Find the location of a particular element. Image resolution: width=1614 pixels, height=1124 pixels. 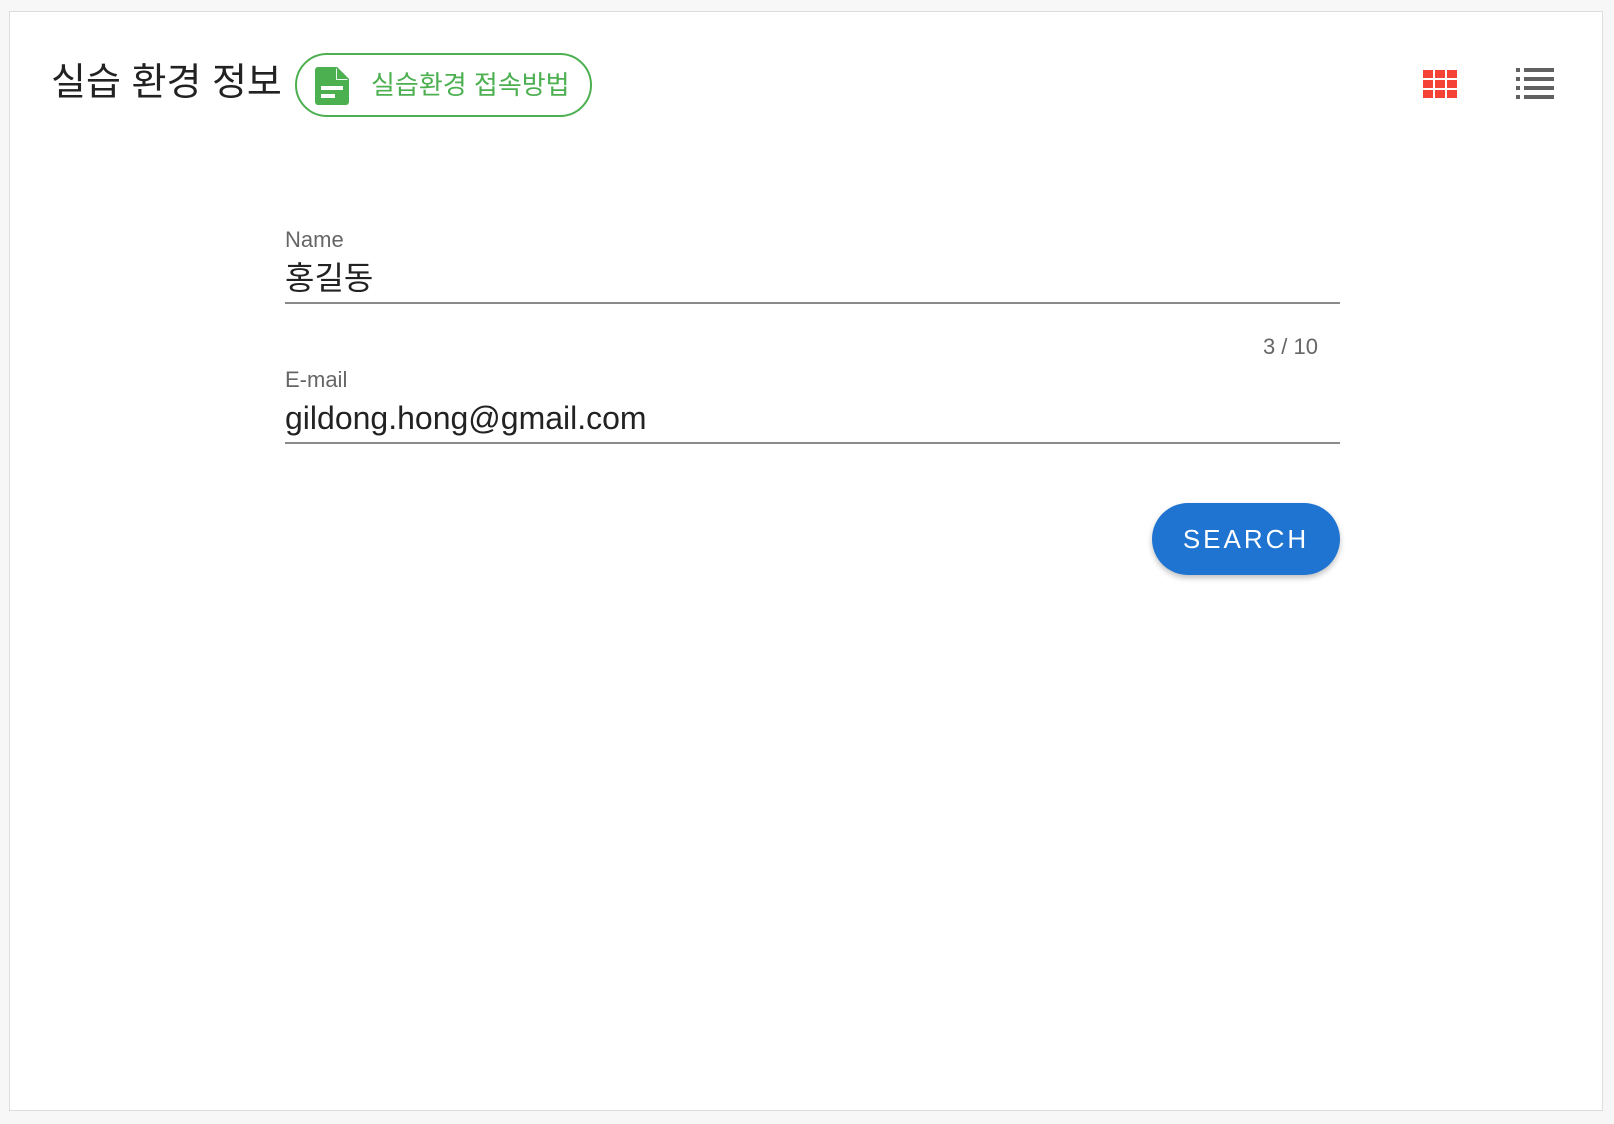

name-field: Name is located at coordinates (812, 265).